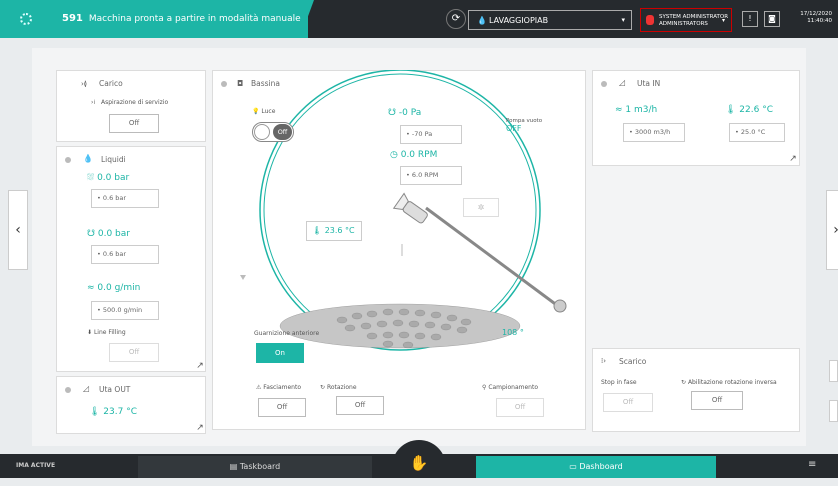 The width and height of the screenshot is (838, 486). Describe the element at coordinates (732, 382) in the screenshot. I see `reverse-text: Abilitazione rotazione inversa` at that location.